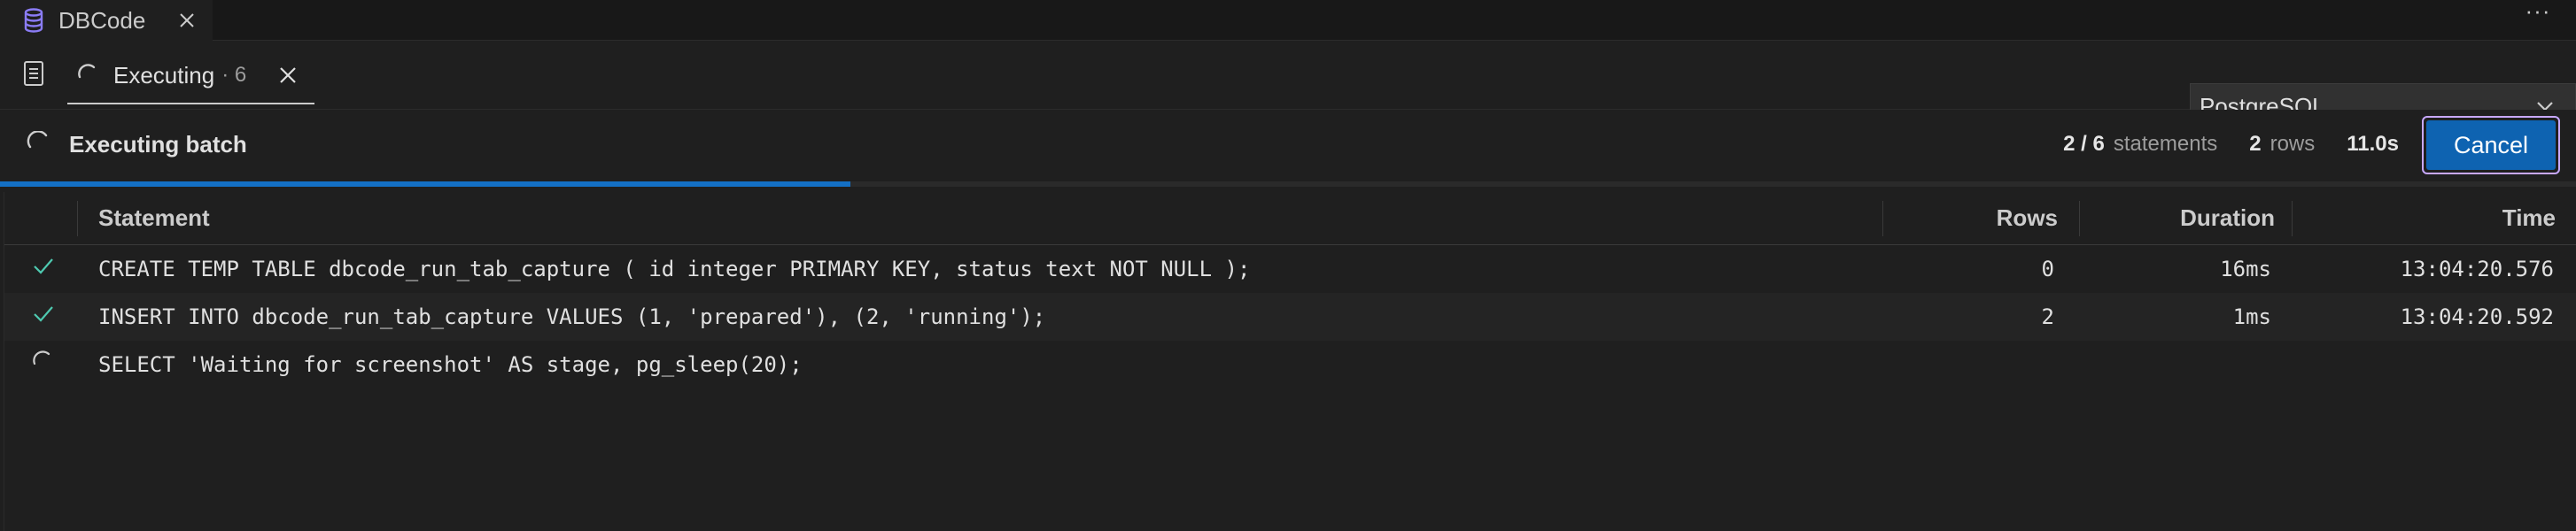  Describe the element at coordinates (2477, 316) in the screenshot. I see `time-cell: 13:04:20.592` at that location.